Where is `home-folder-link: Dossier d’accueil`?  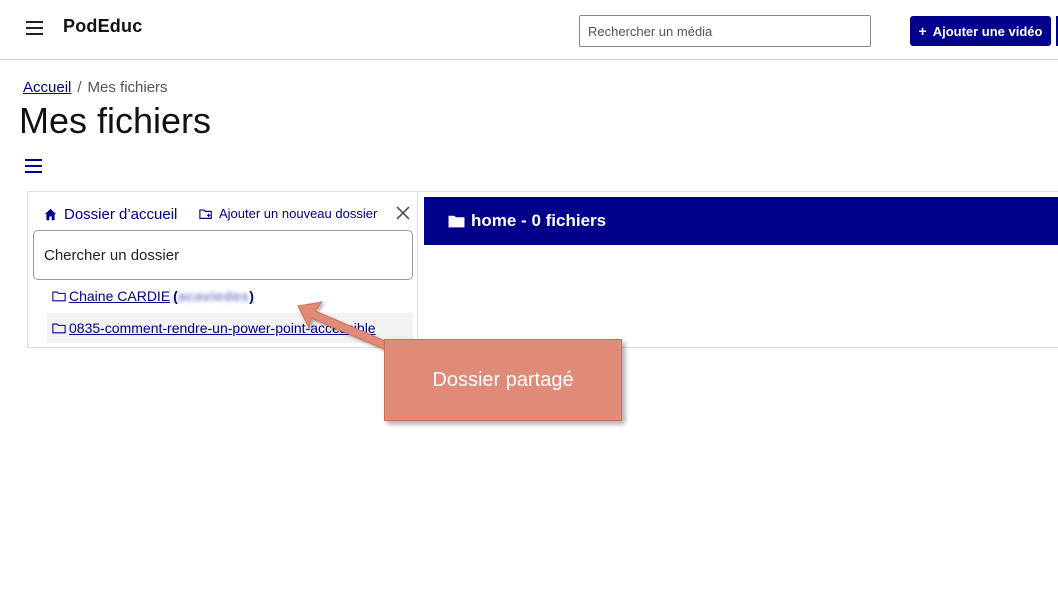
home-folder-link: Dossier d’accueil is located at coordinates (110, 214).